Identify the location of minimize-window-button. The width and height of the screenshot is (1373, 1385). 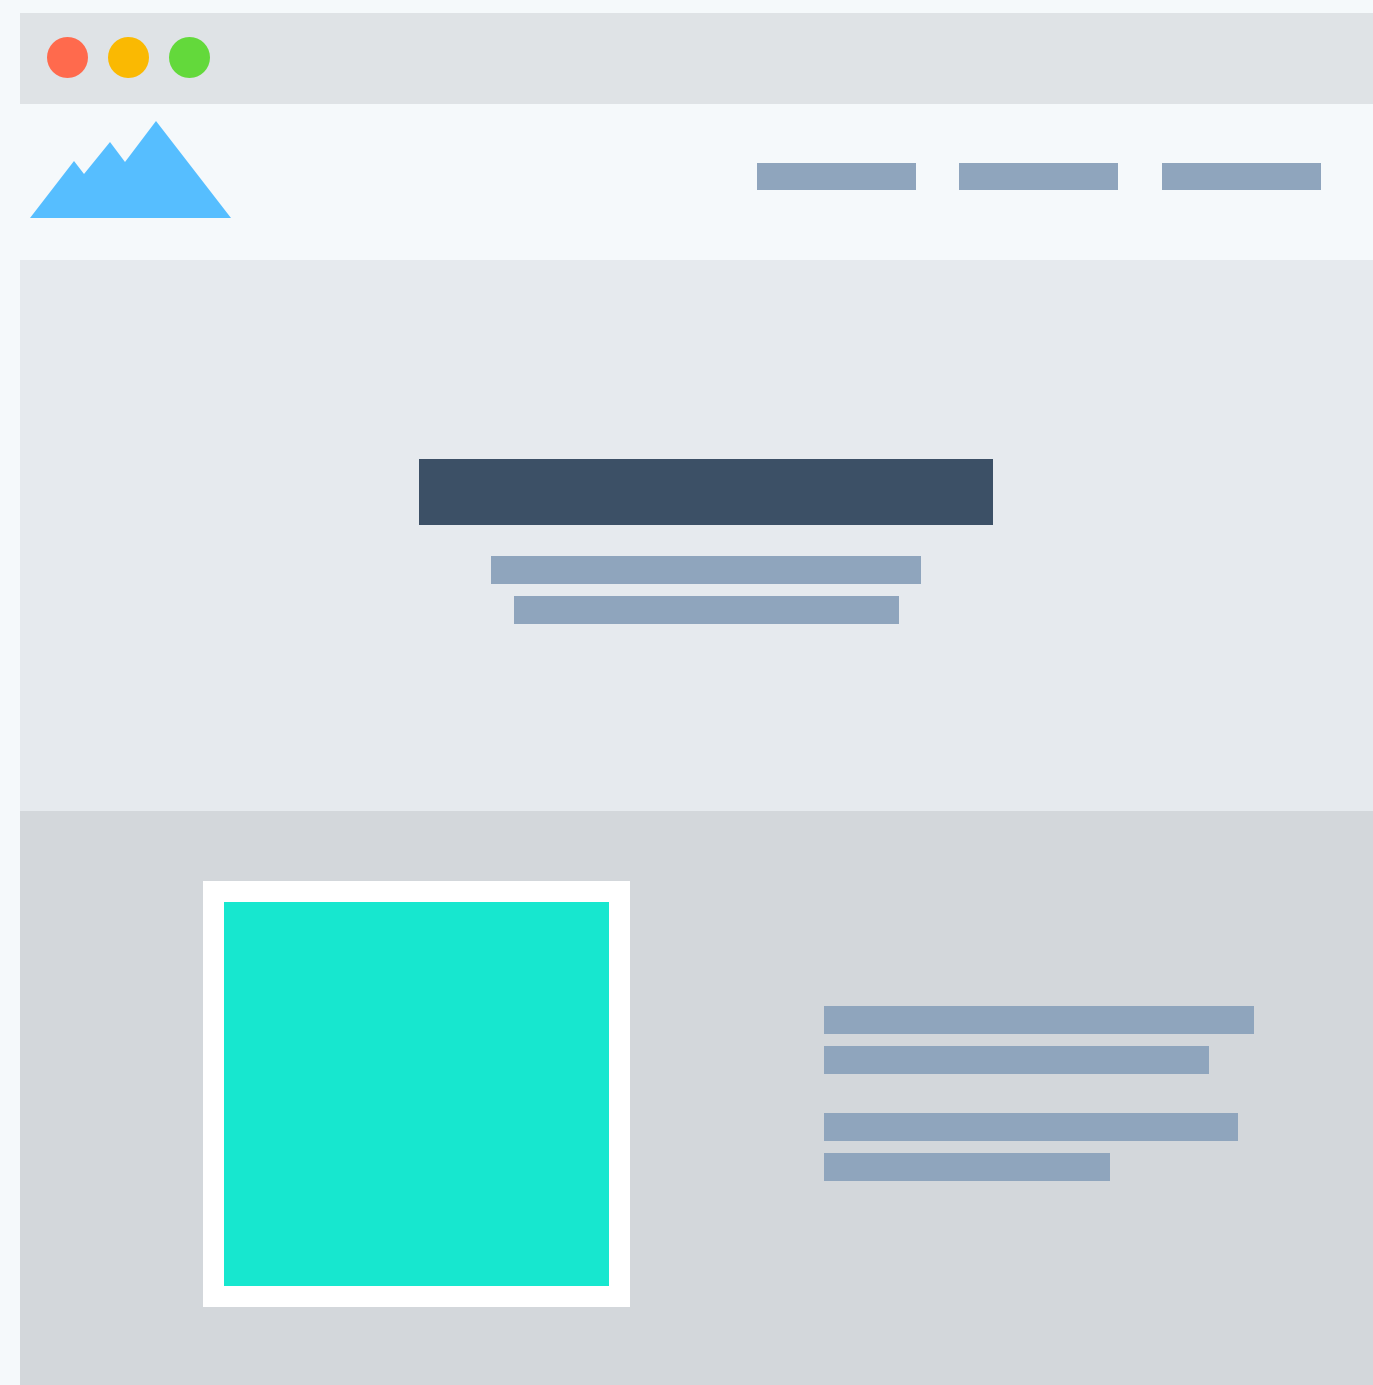
(128, 57).